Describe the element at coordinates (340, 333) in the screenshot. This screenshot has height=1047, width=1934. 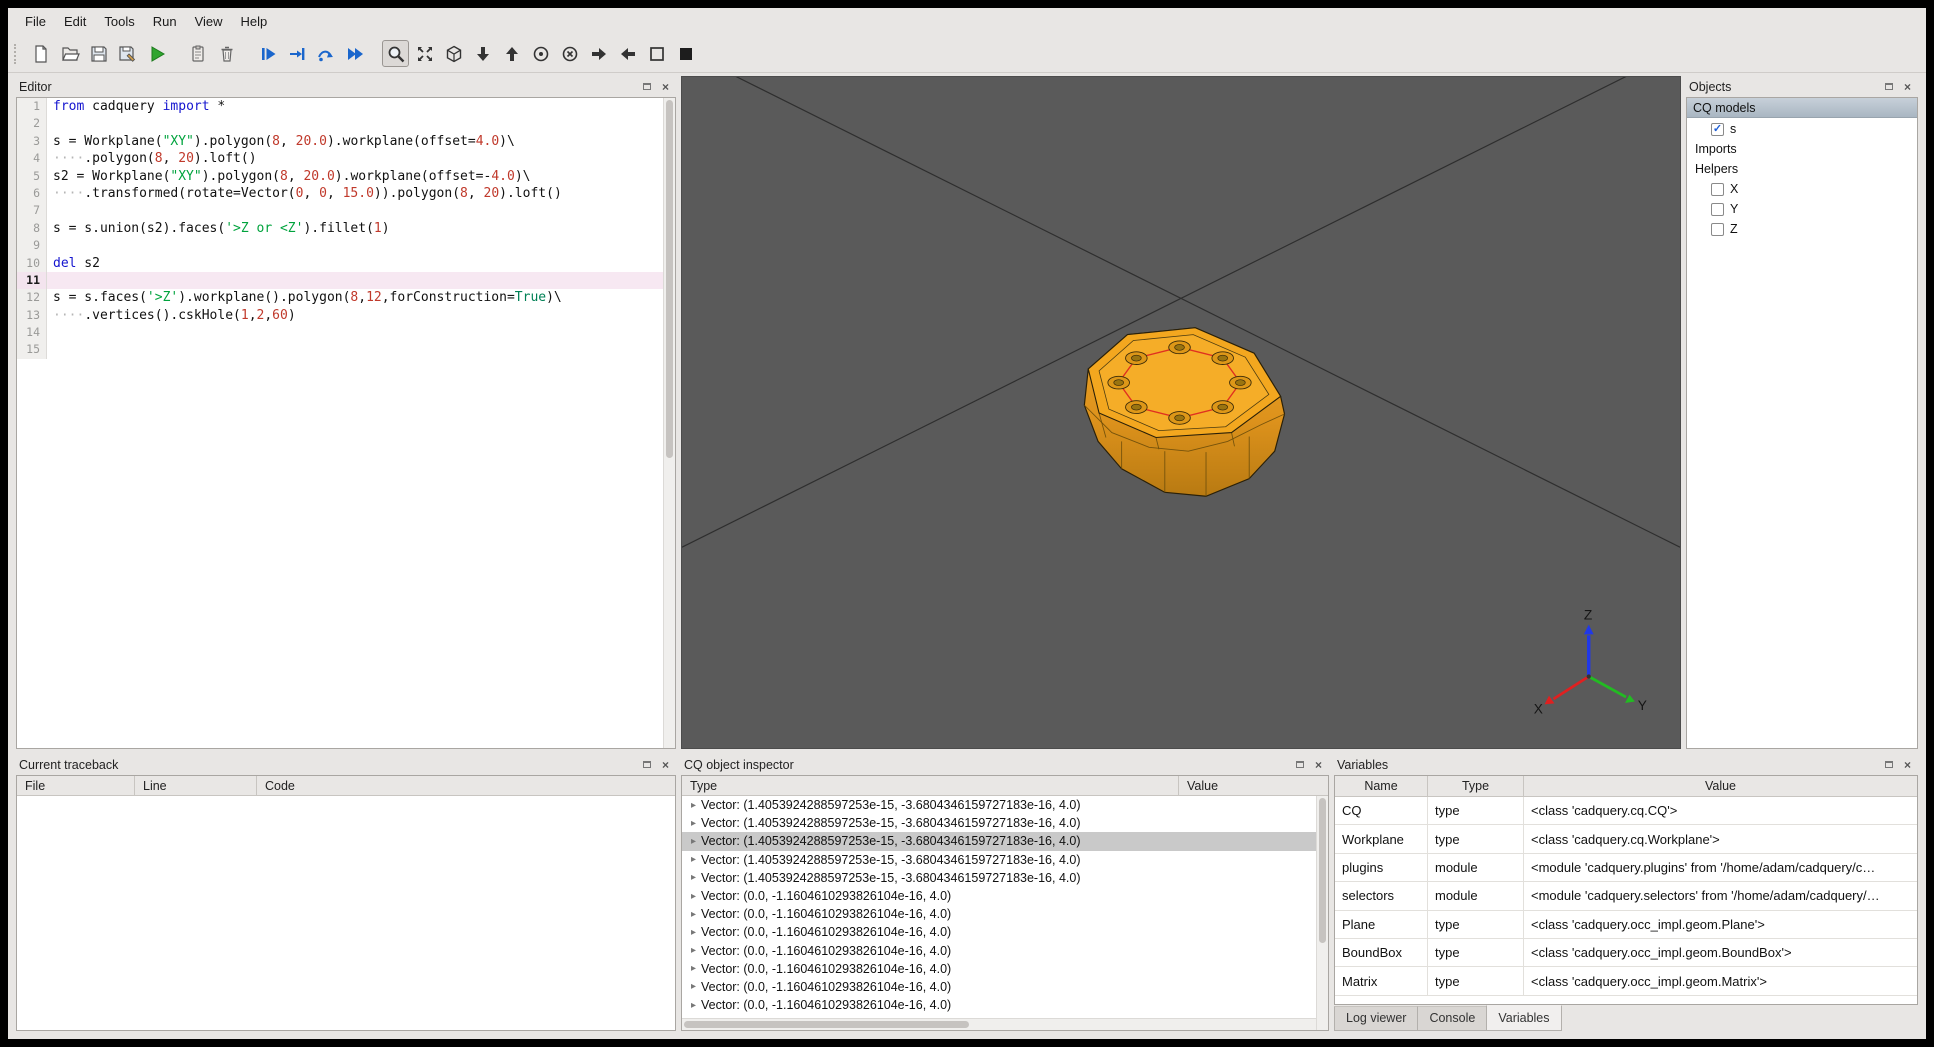
I see `code-line-14: 14` at that location.